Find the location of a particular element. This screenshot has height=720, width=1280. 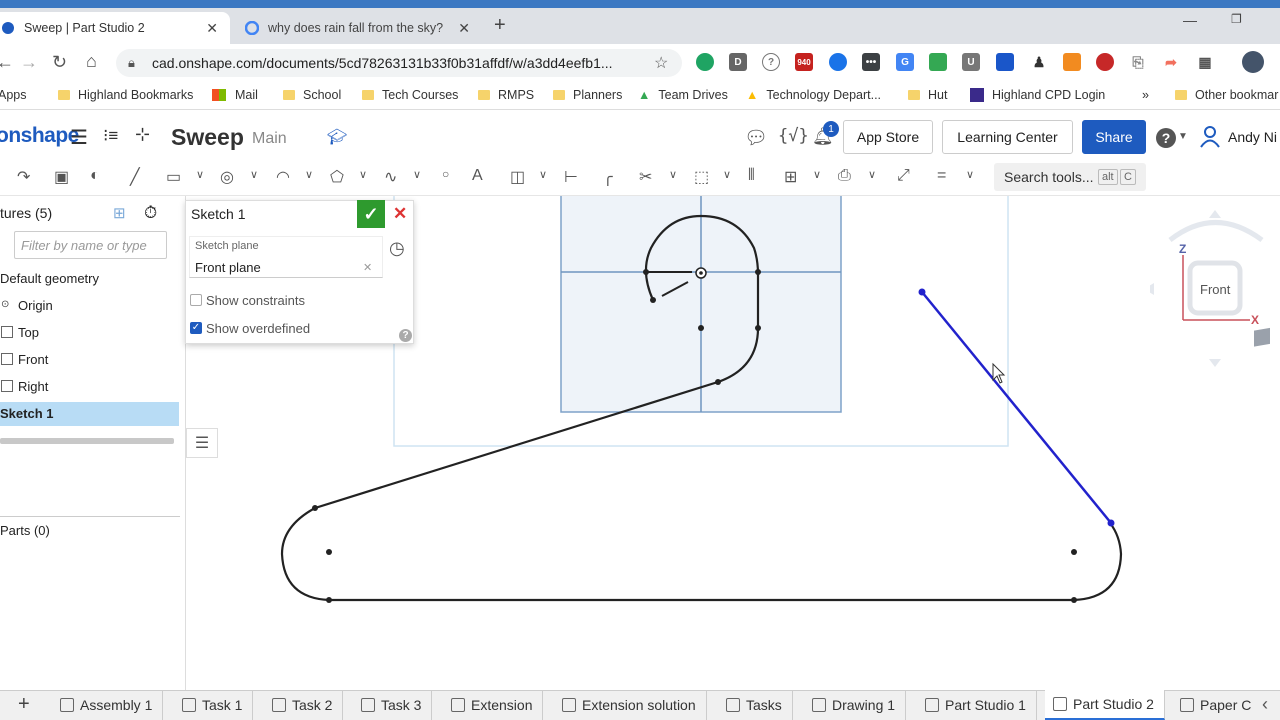

menu-icon: ☰ is located at coordinates (79, 137).